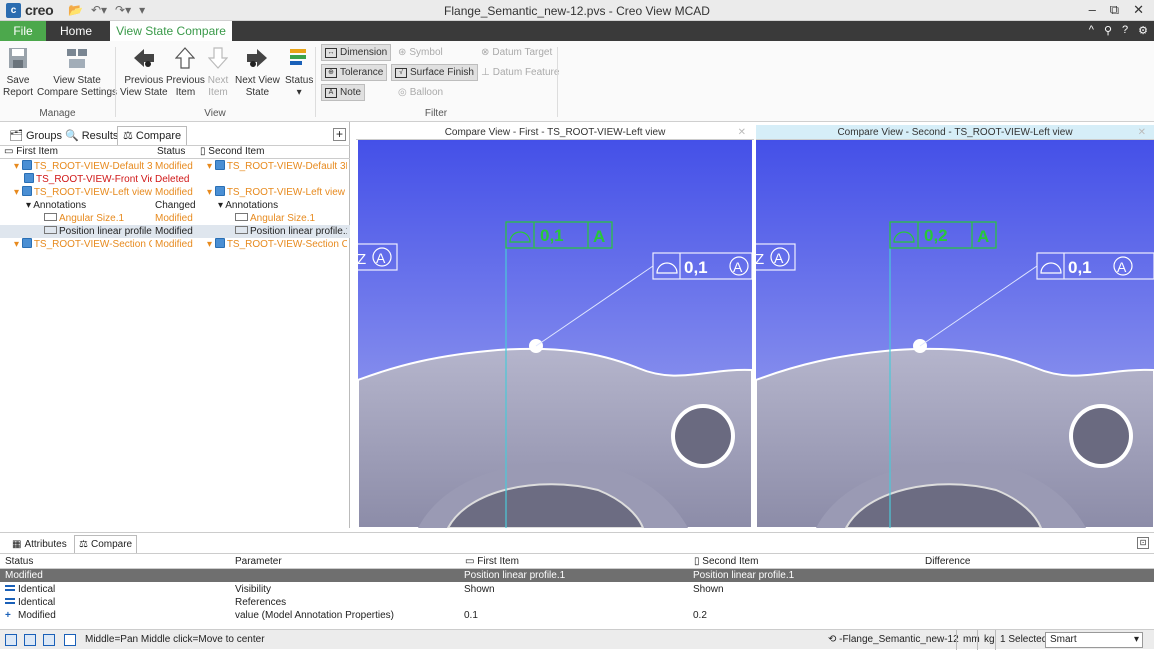 The height and width of the screenshot is (650, 1154). I want to click on selection-count: 1 Selected, so click(1021, 640).